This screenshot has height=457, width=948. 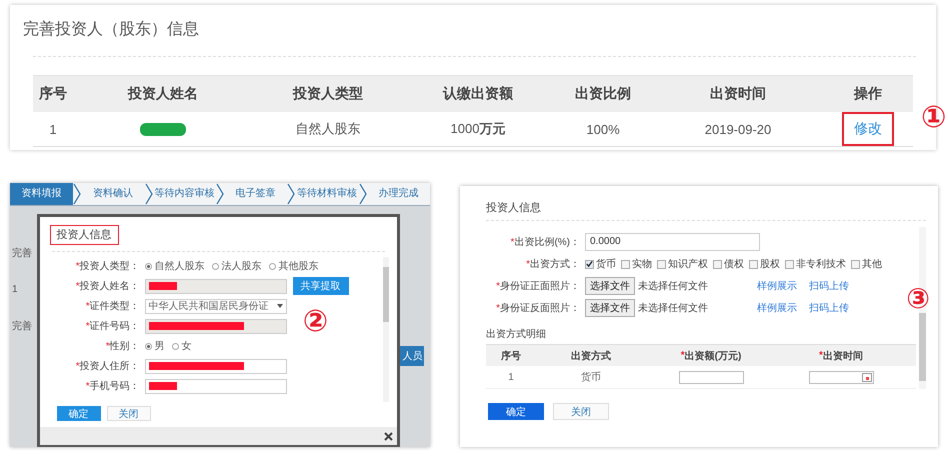 What do you see at coordinates (841, 355) in the screenshot?
I see `column-header: *出资时间` at bounding box center [841, 355].